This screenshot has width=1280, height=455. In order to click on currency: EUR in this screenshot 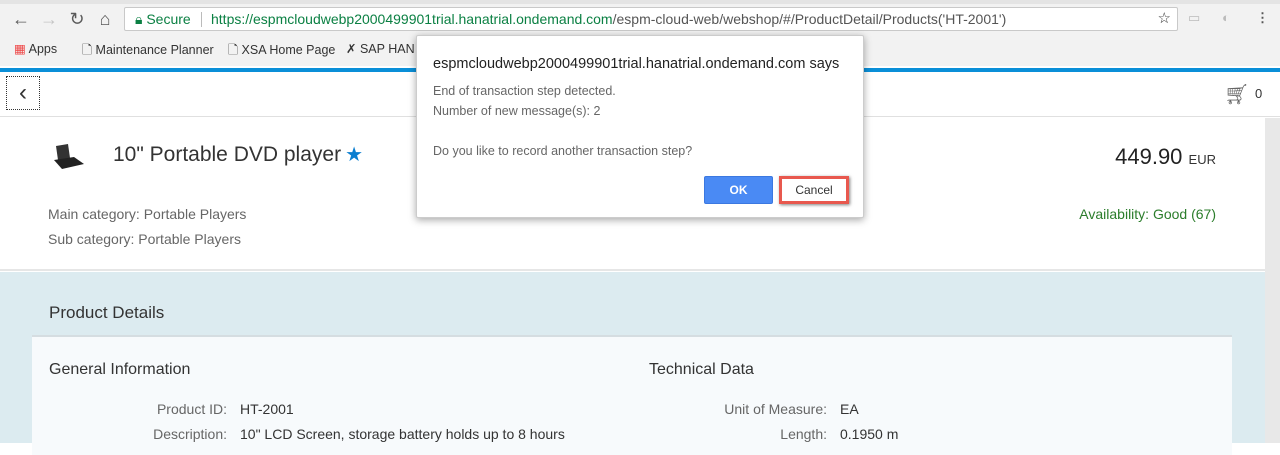, I will do `click(1202, 159)`.